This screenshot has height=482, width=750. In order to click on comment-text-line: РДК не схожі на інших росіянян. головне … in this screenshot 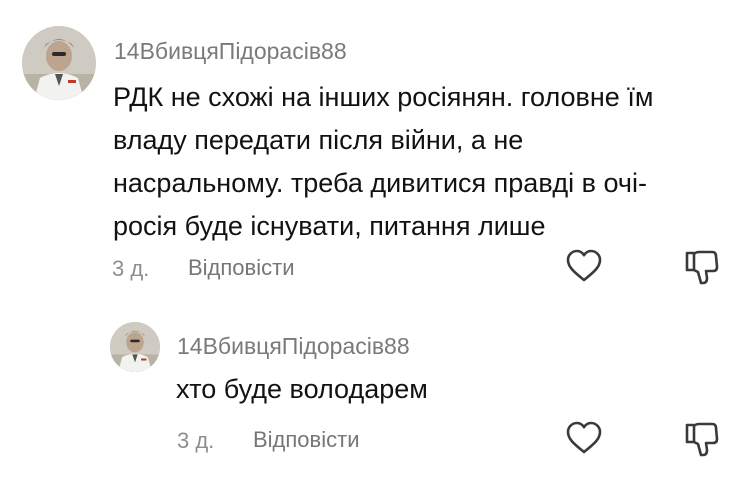, I will do `click(383, 97)`.